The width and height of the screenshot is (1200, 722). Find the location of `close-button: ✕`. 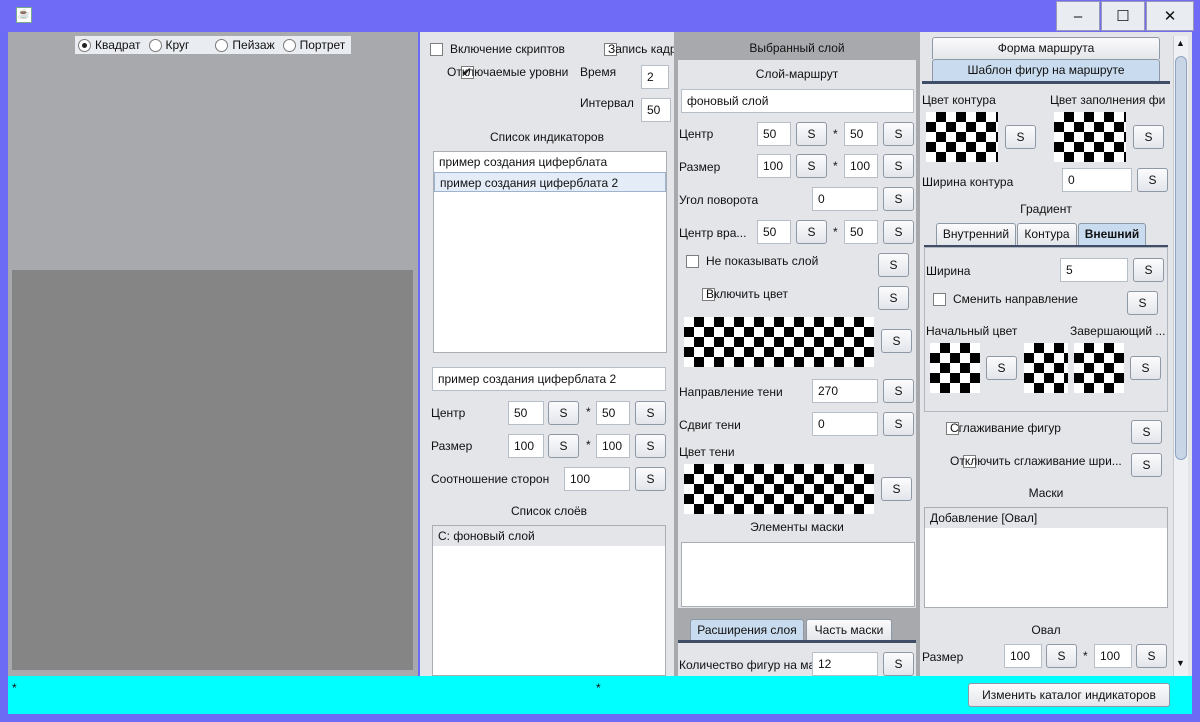

close-button: ✕ is located at coordinates (1170, 16).